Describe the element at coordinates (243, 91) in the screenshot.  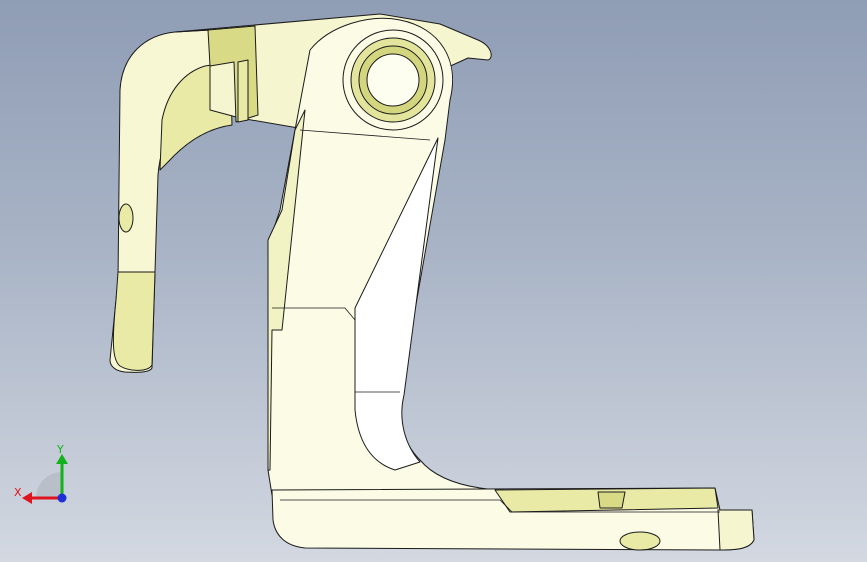
I see `top-bar-slot` at that location.